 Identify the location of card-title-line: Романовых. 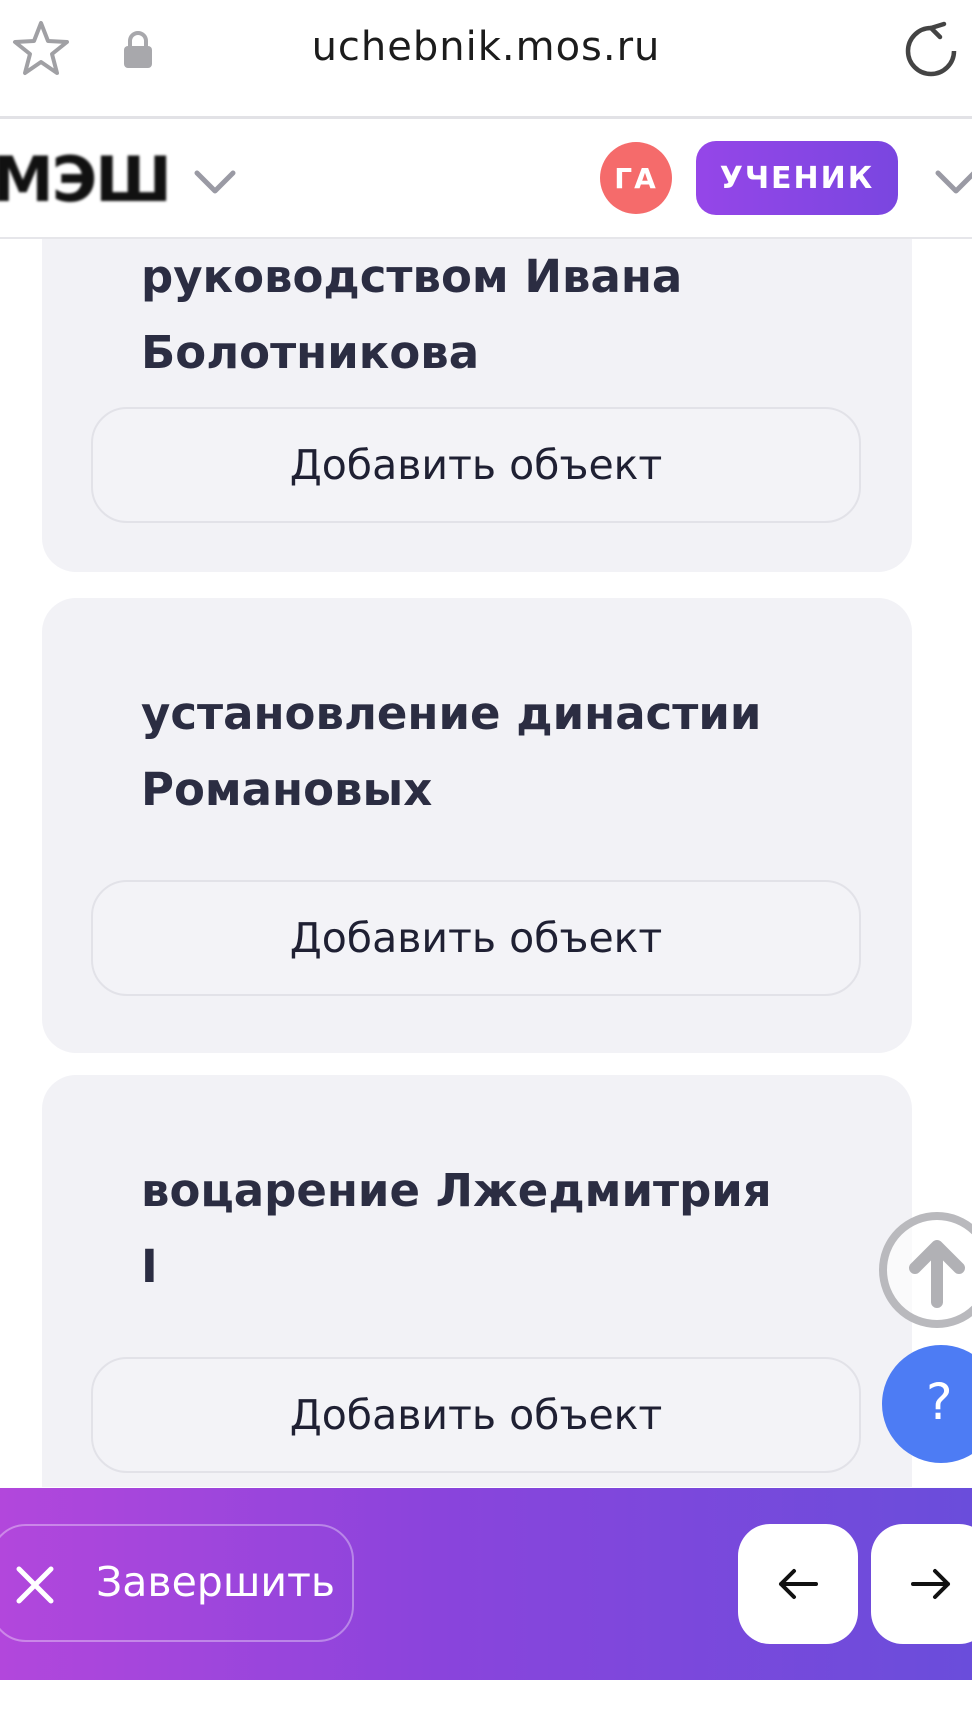
(287, 789).